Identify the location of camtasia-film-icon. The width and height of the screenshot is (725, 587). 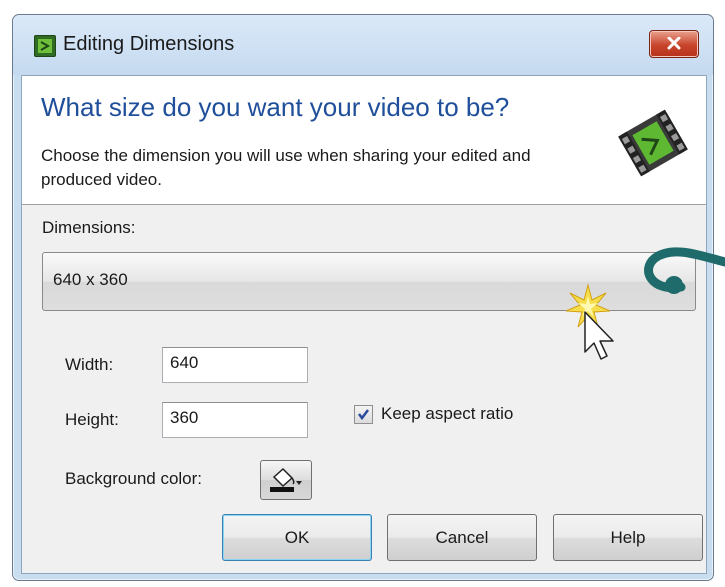
(653, 143).